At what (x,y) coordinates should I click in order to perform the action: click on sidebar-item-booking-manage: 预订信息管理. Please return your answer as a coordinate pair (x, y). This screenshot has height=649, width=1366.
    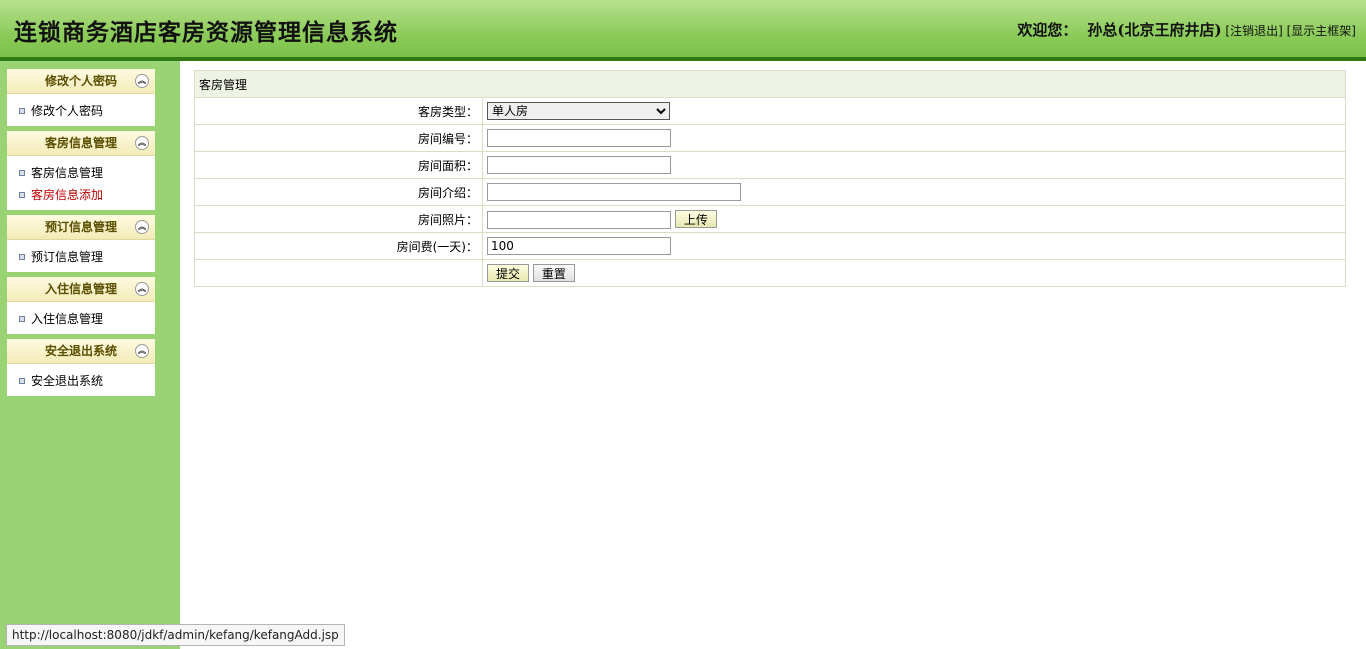
    Looking at the image, I should click on (81, 257).